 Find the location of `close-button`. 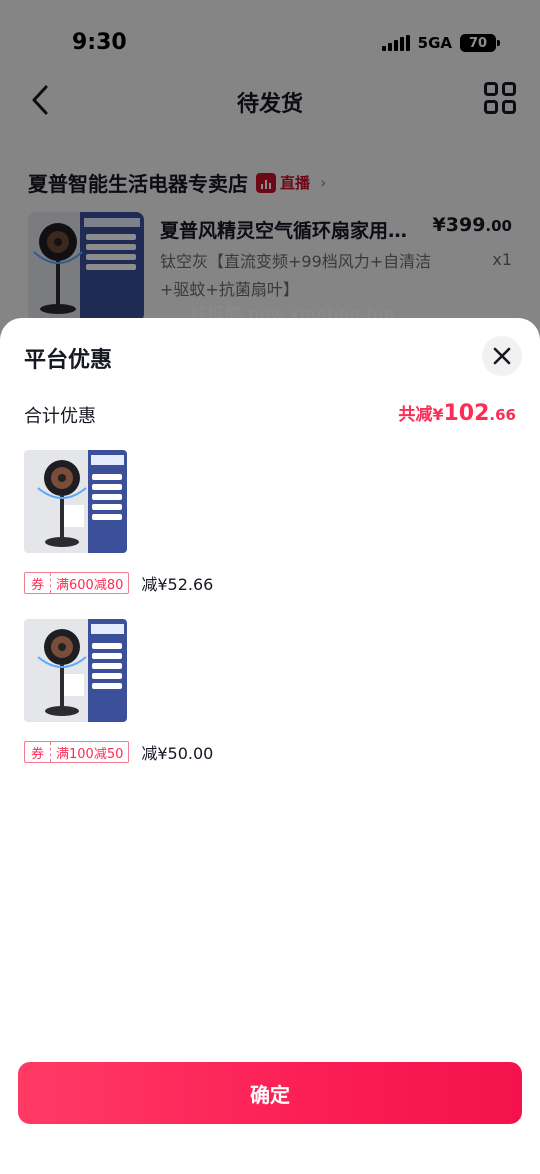

close-button is located at coordinates (502, 356).